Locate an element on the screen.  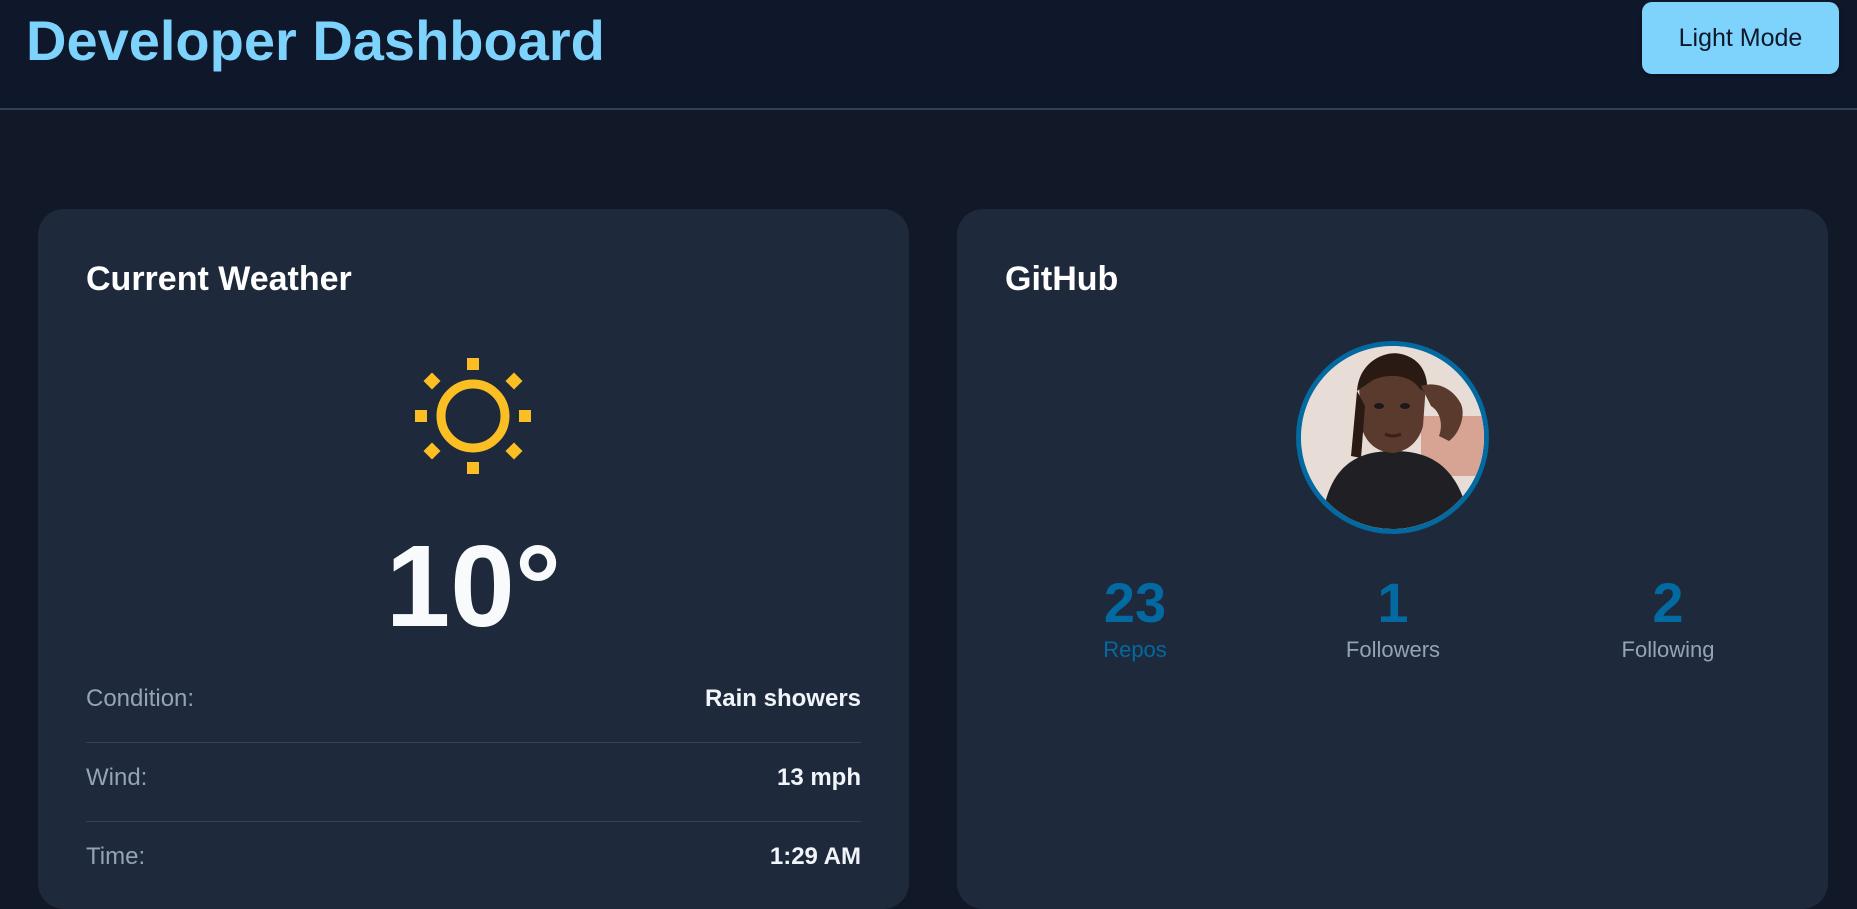
github-card-title: GitHub is located at coordinates (1062, 279).